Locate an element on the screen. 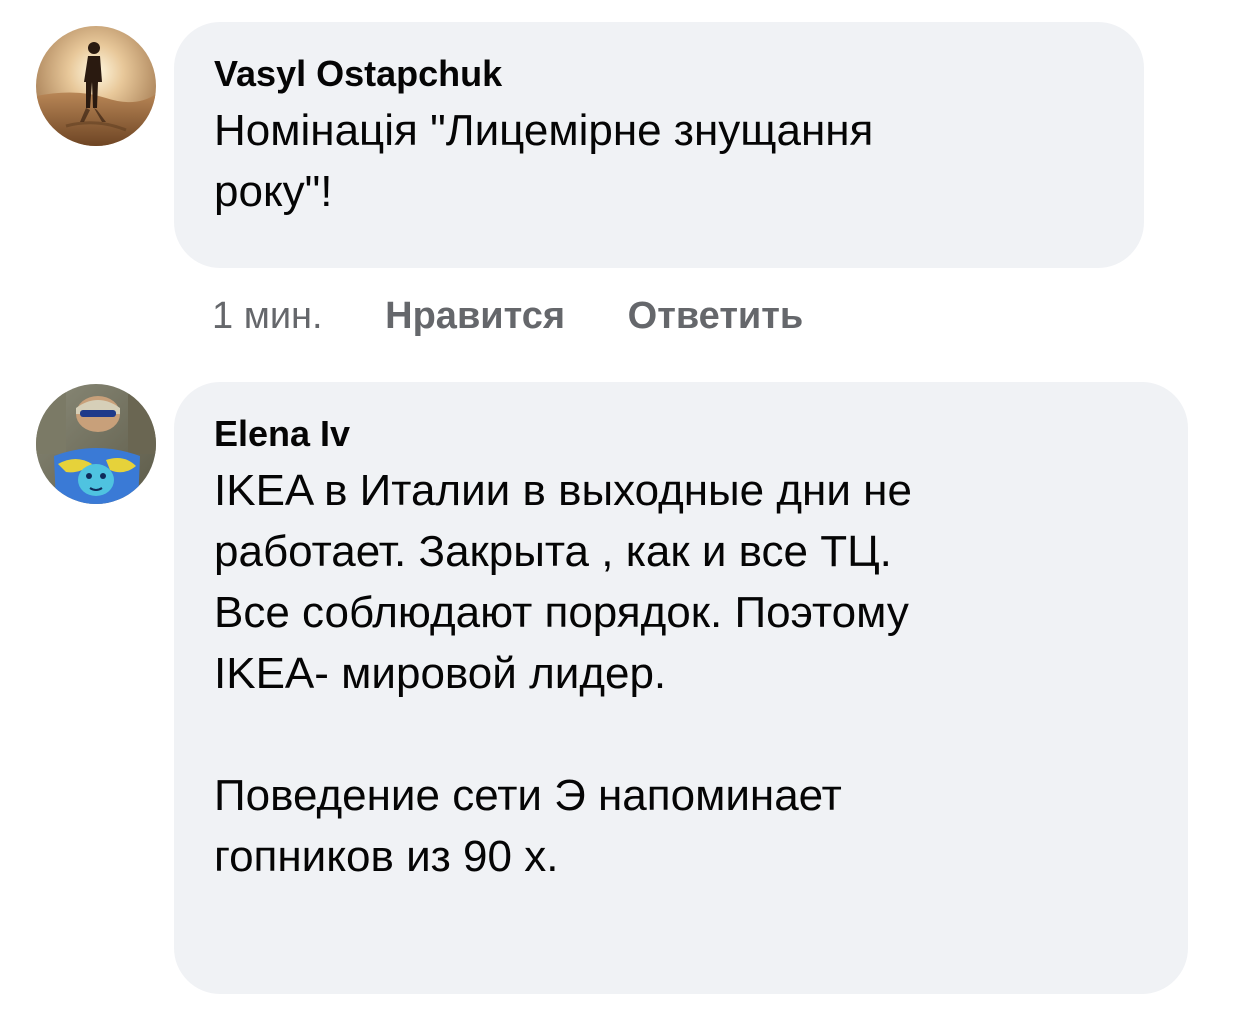 The width and height of the screenshot is (1242, 1018). desert-silhouette-avatar-icon is located at coordinates (96, 86).